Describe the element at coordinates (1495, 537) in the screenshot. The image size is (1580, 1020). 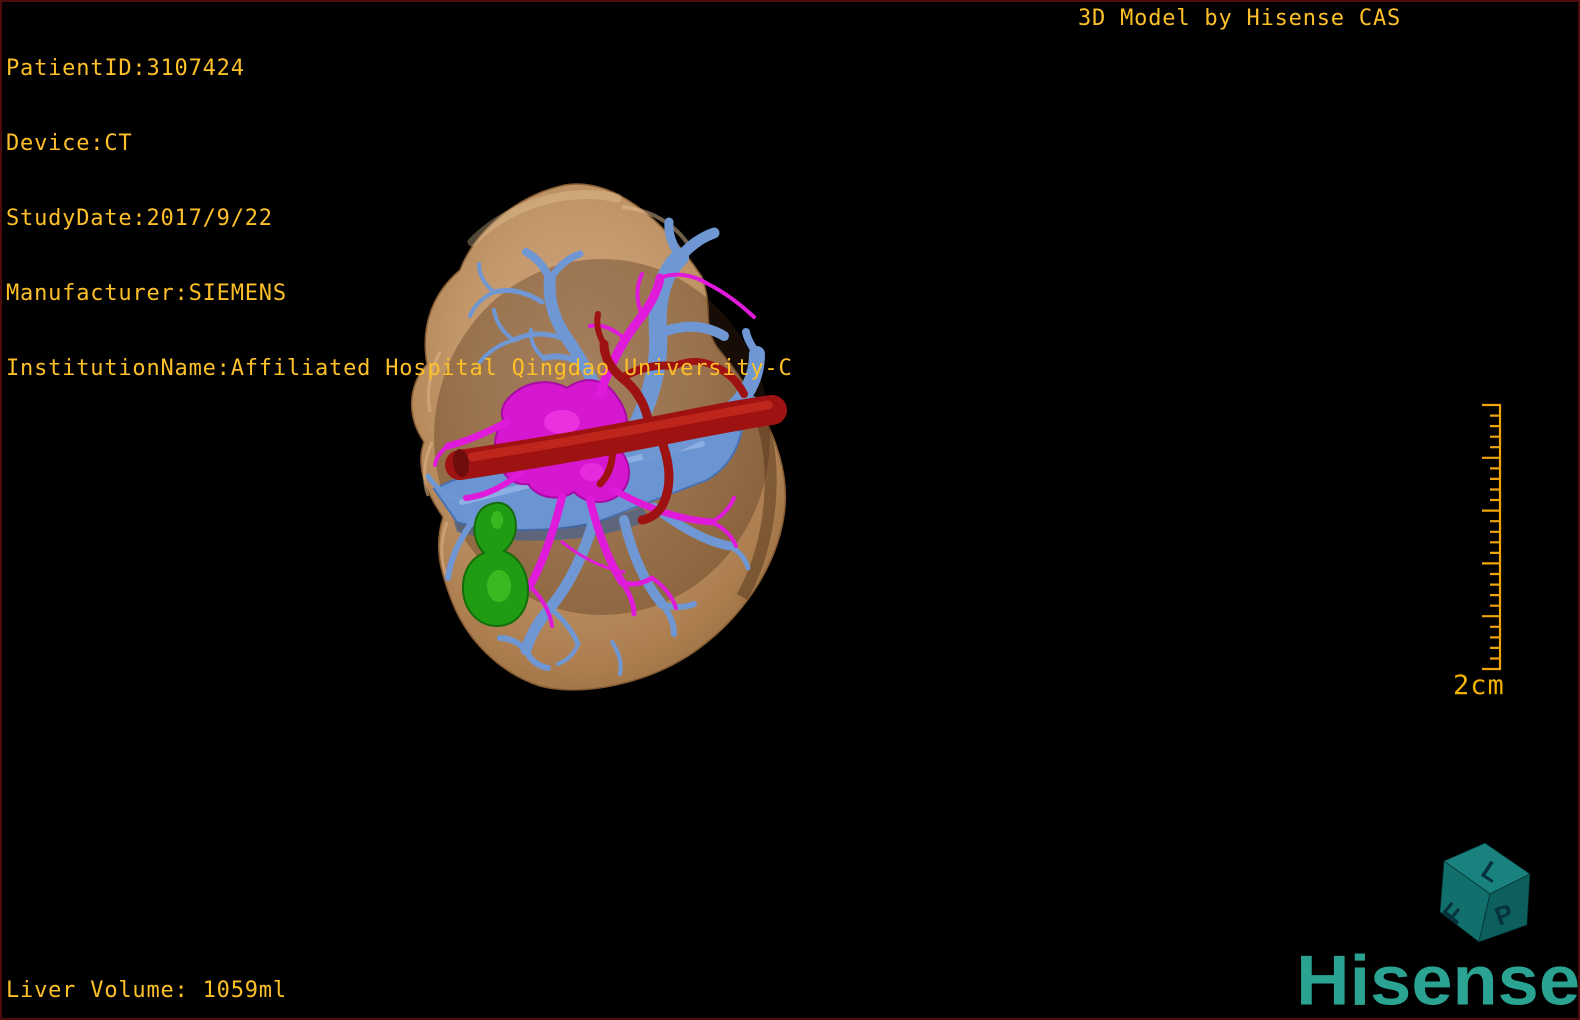
I see `ruler-minor-ticks` at that location.